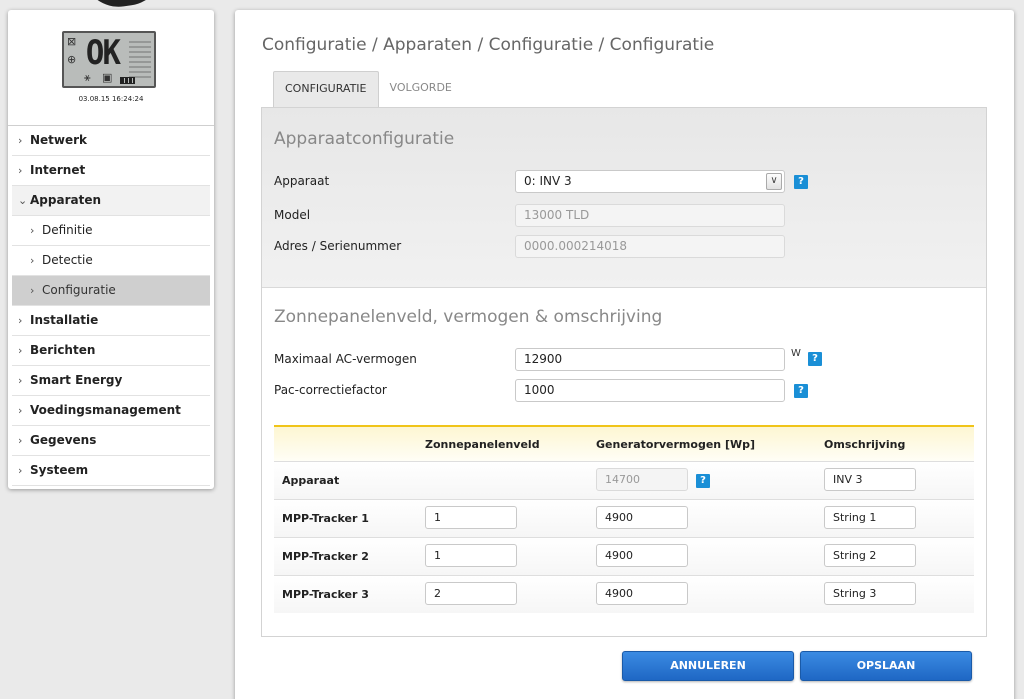  I want to click on table-row: Apparaat 14700 ? INV 3, so click(624, 480).